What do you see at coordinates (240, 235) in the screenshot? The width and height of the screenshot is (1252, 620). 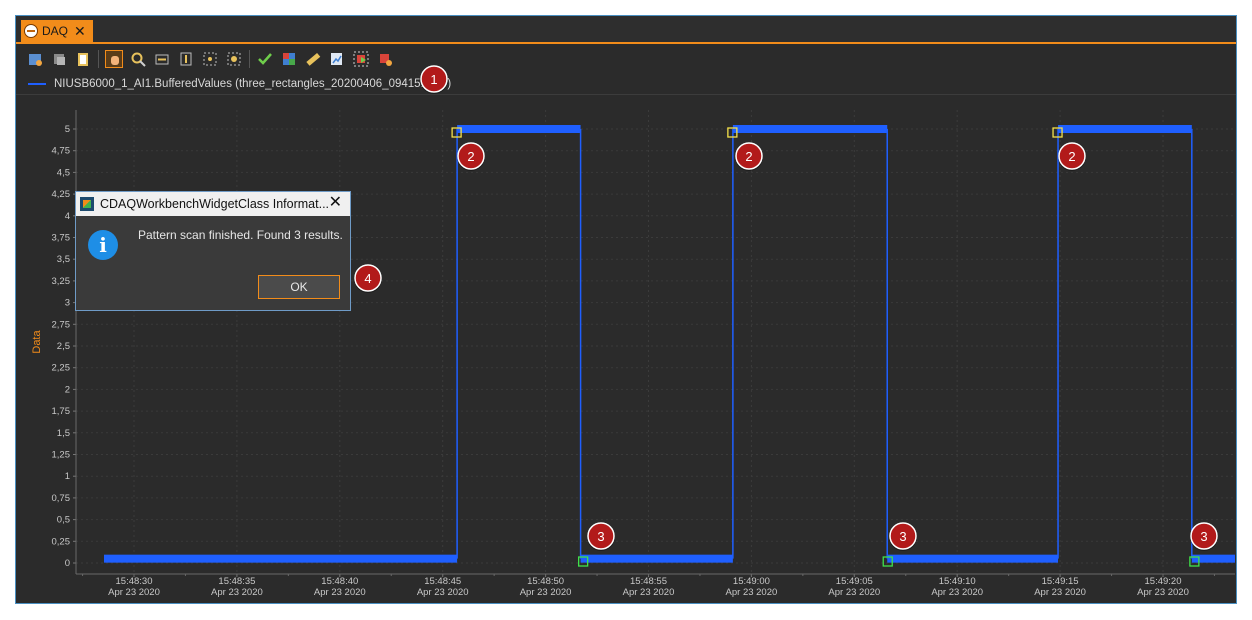 I see `dialog-message: Pattern scan finished. Found 3 results.` at bounding box center [240, 235].